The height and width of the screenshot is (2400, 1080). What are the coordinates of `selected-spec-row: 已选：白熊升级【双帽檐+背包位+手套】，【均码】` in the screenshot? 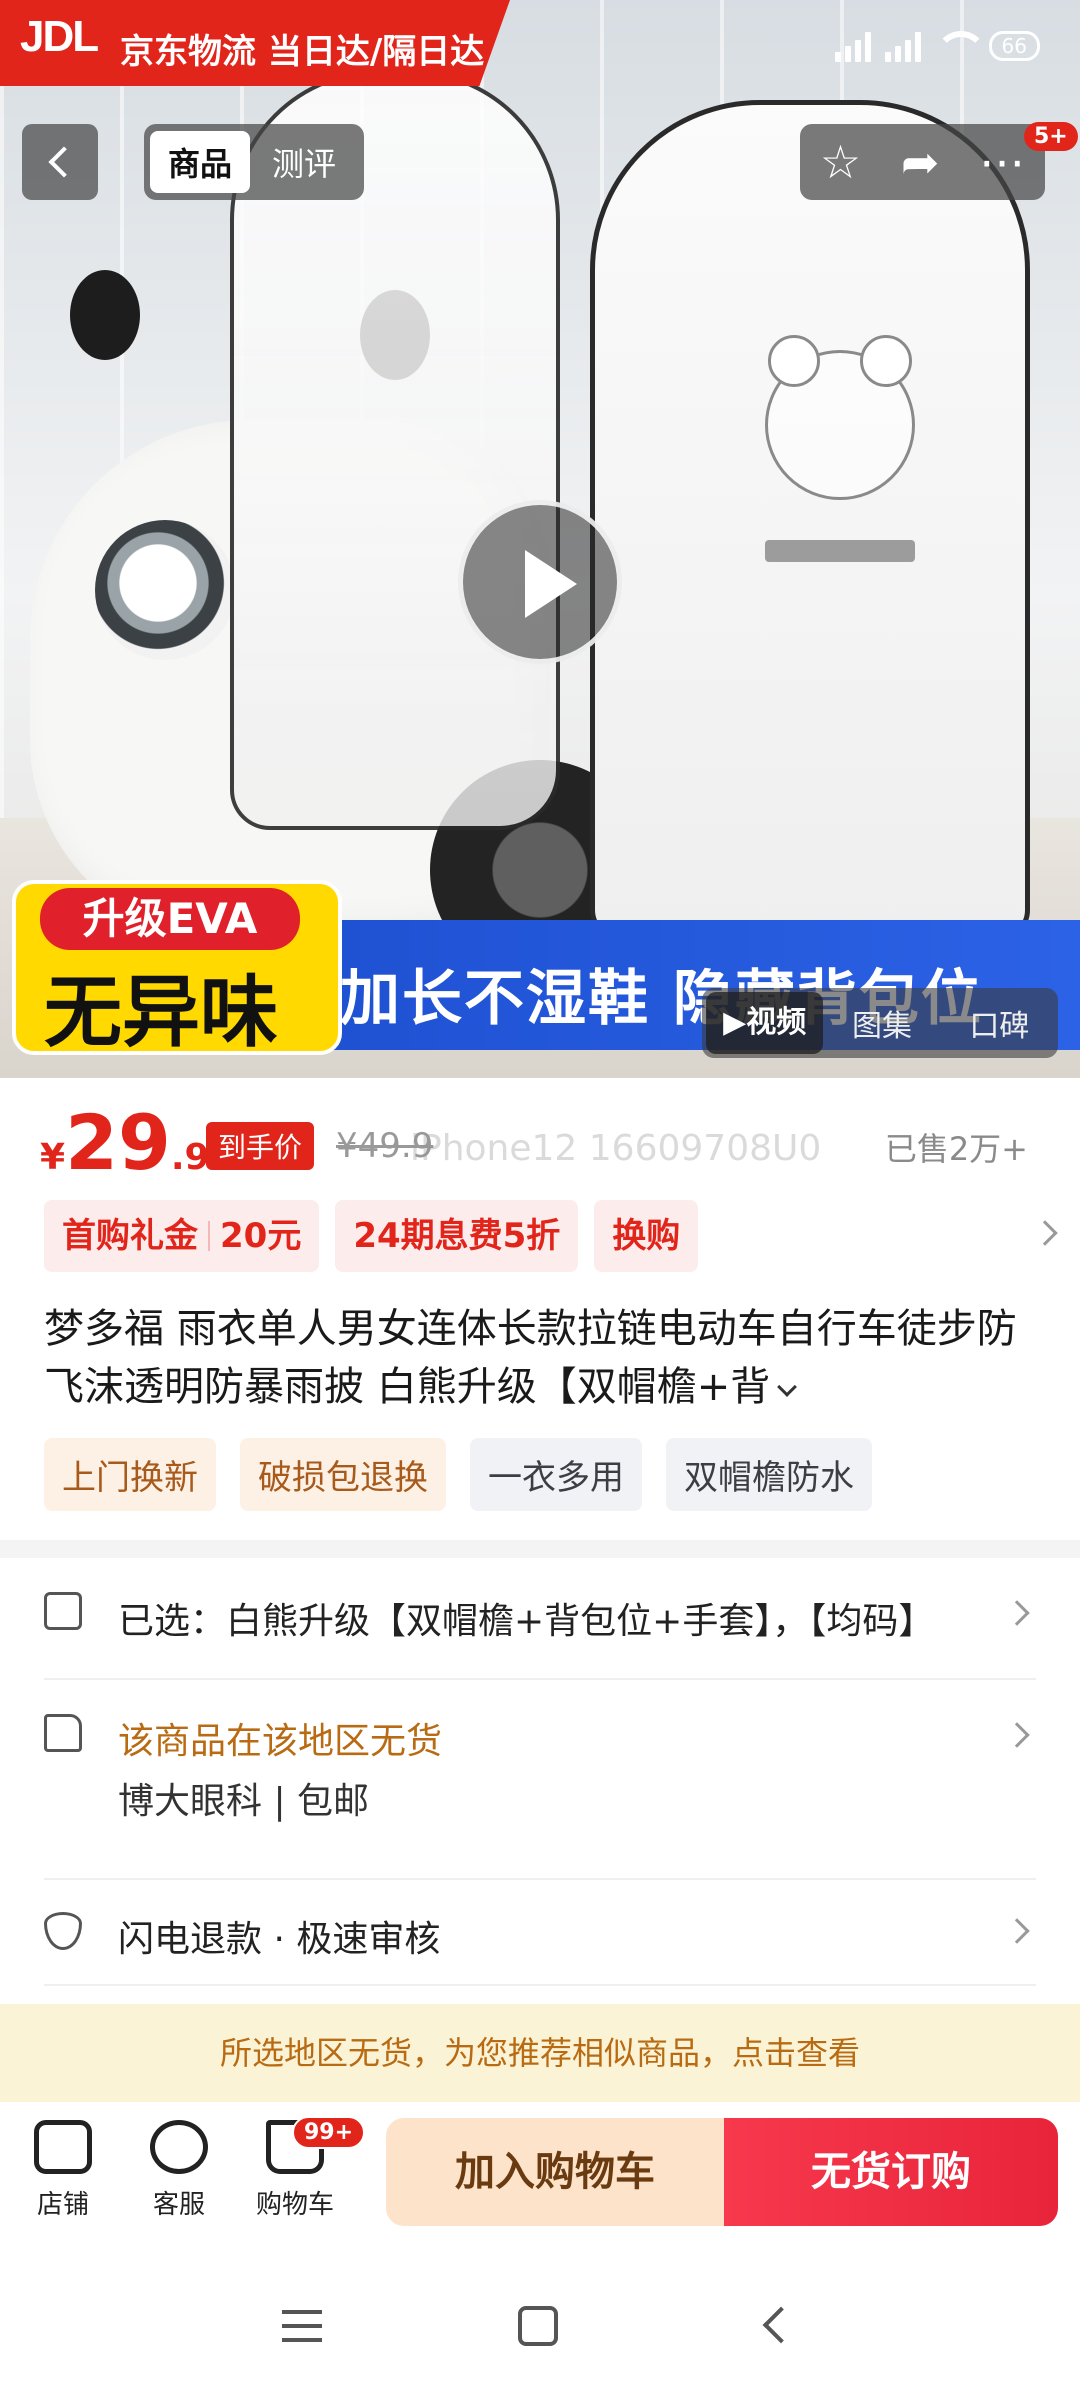 It's located at (540, 1622).